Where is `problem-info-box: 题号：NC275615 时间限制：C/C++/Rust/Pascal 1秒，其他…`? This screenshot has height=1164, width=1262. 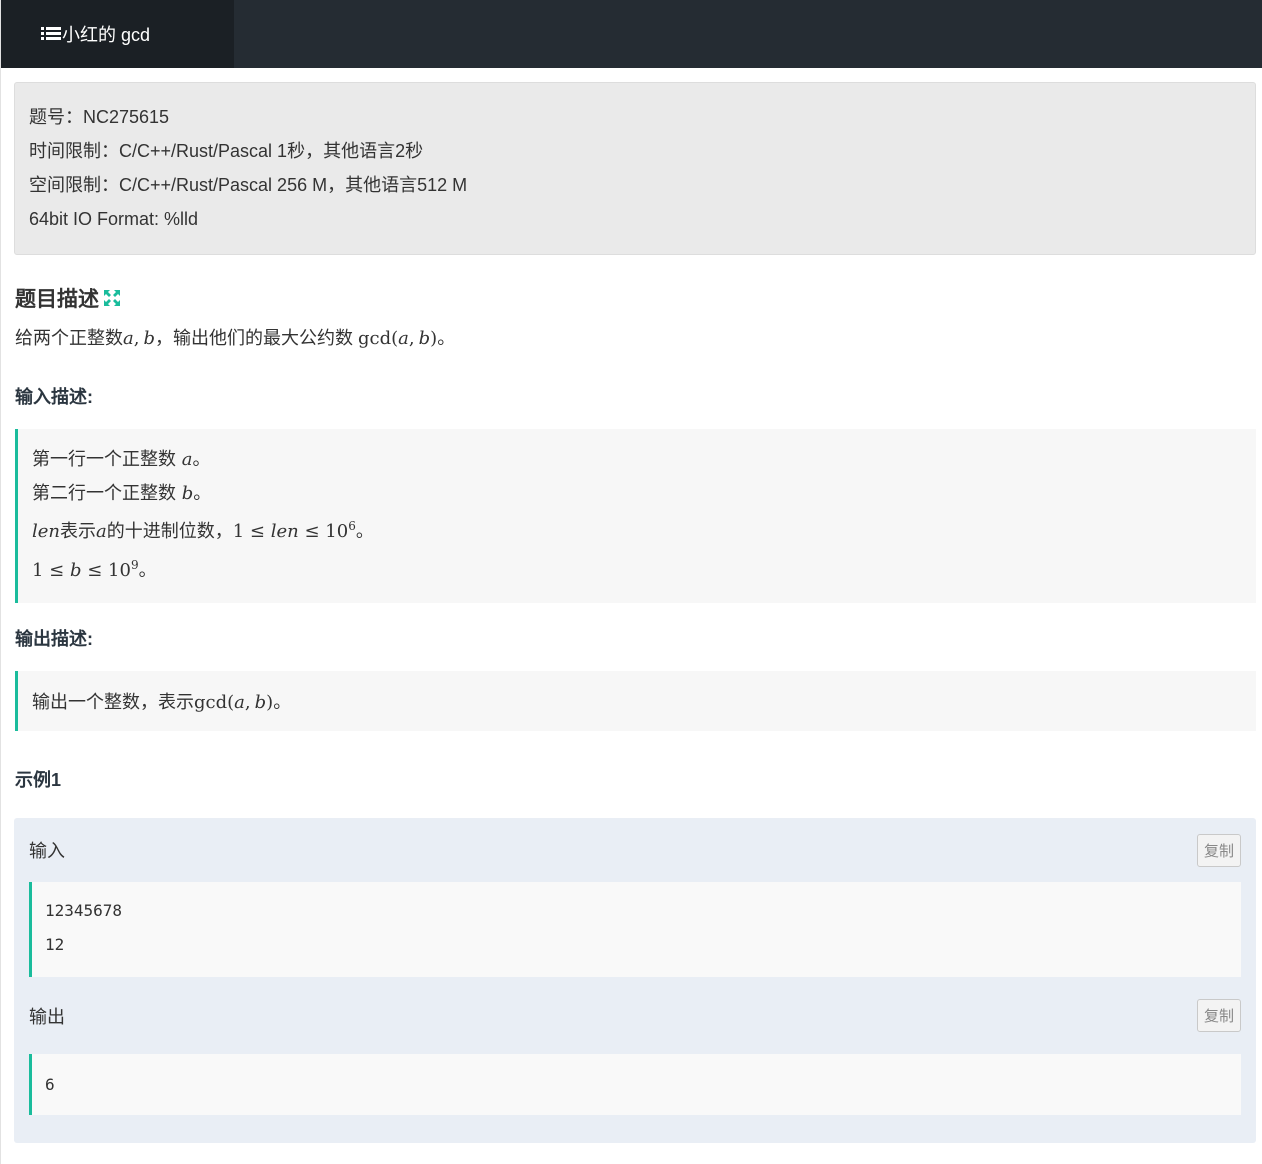 problem-info-box: 题号：NC275615 时间限制：C/C++/Rust/Pascal 1秒，其他… is located at coordinates (635, 168).